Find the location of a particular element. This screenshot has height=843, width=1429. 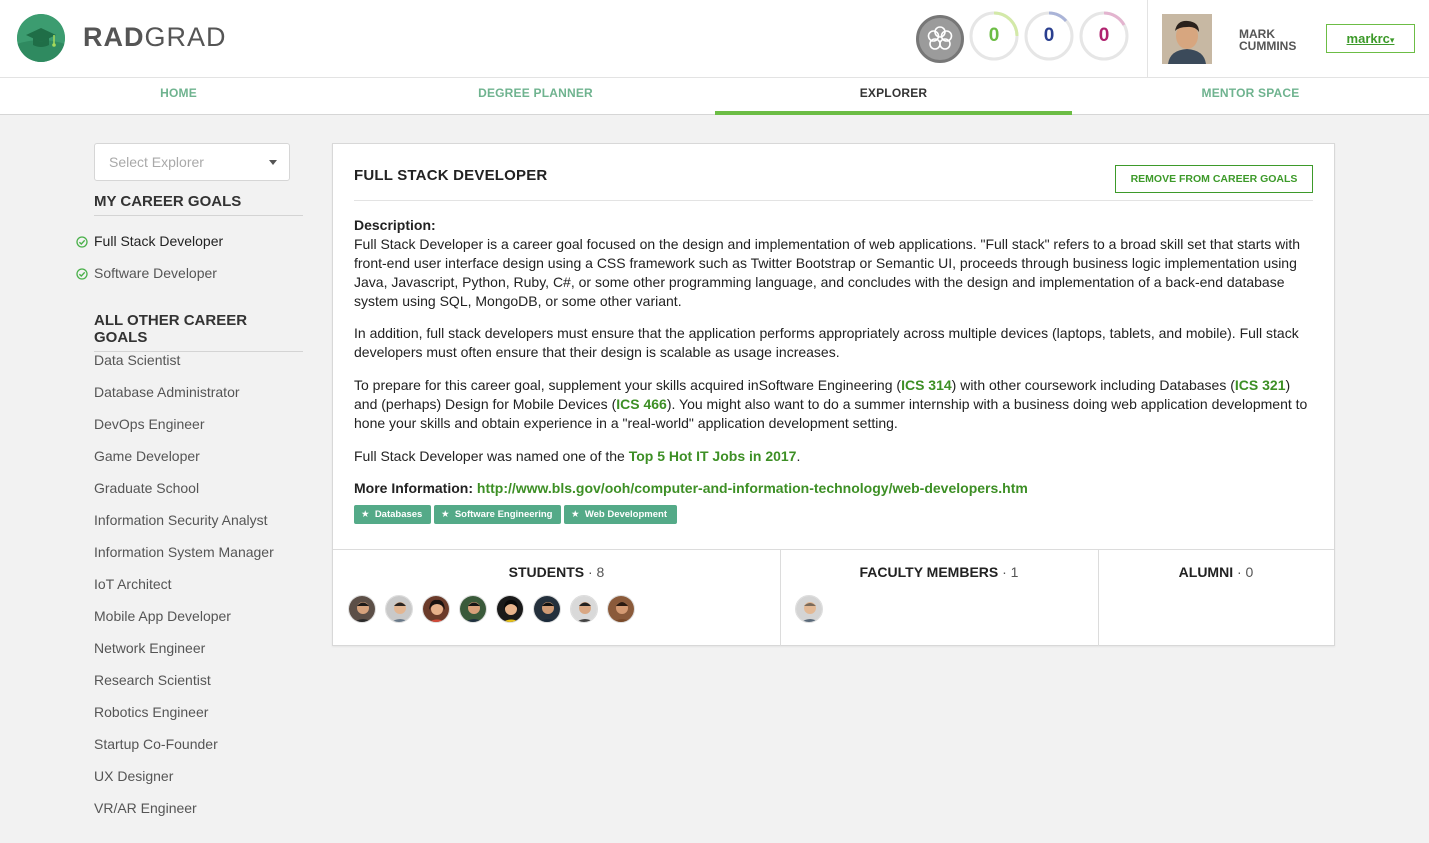

tab-explorer: EXPLORER is located at coordinates (893, 96).